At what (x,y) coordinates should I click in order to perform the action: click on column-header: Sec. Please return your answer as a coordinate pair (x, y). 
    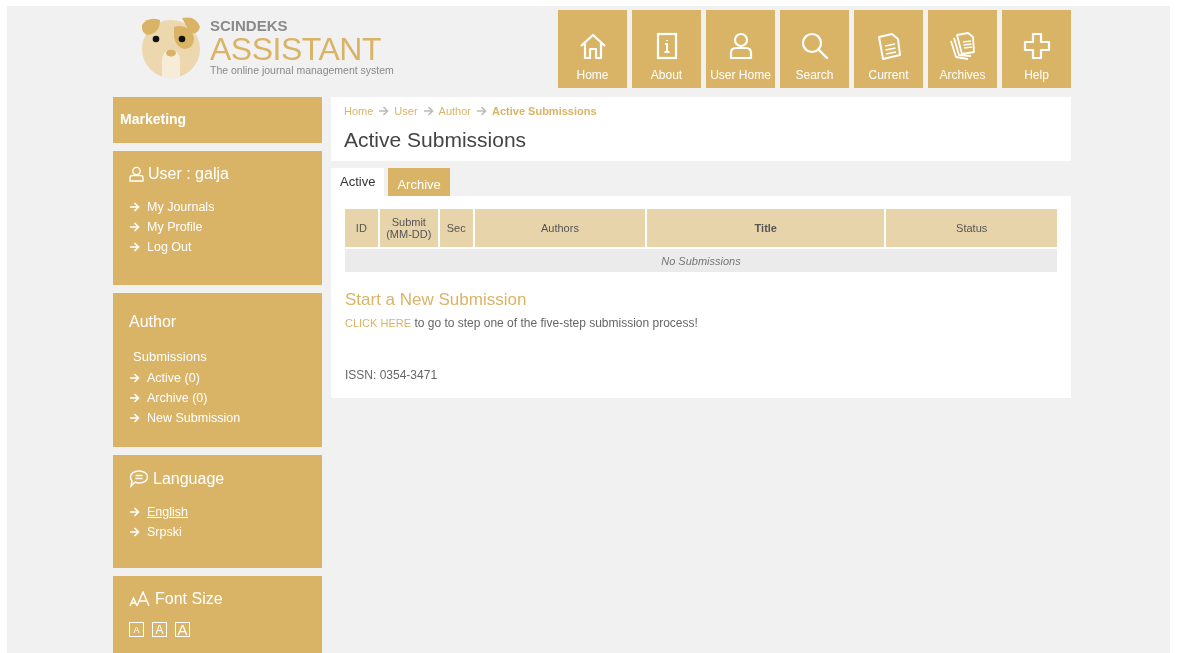
    Looking at the image, I should click on (456, 228).